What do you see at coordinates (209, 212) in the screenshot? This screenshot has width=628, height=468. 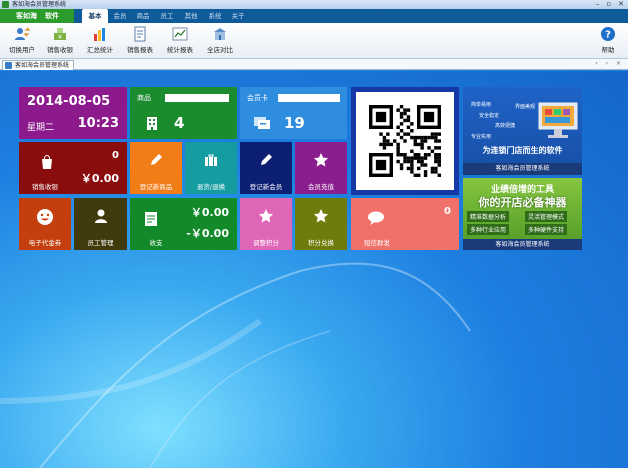 I see `income-plus: ￥0.00` at bounding box center [209, 212].